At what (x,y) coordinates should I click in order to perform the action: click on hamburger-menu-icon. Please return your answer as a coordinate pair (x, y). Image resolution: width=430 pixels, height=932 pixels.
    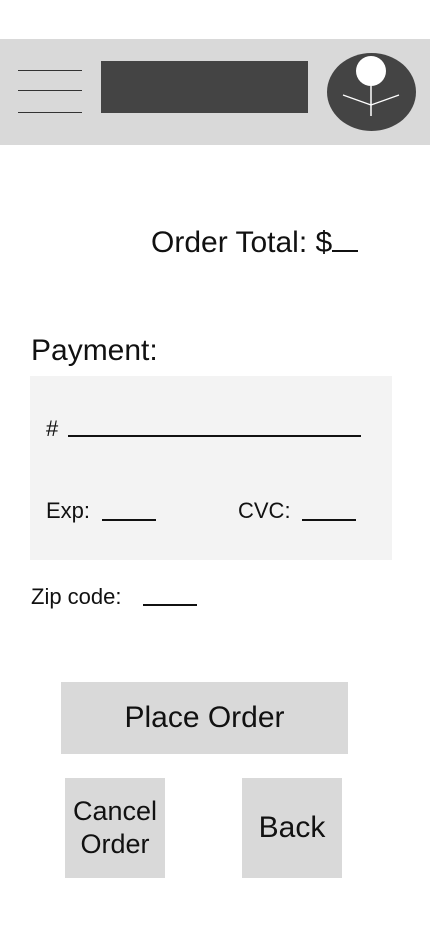
    Looking at the image, I should click on (50, 91).